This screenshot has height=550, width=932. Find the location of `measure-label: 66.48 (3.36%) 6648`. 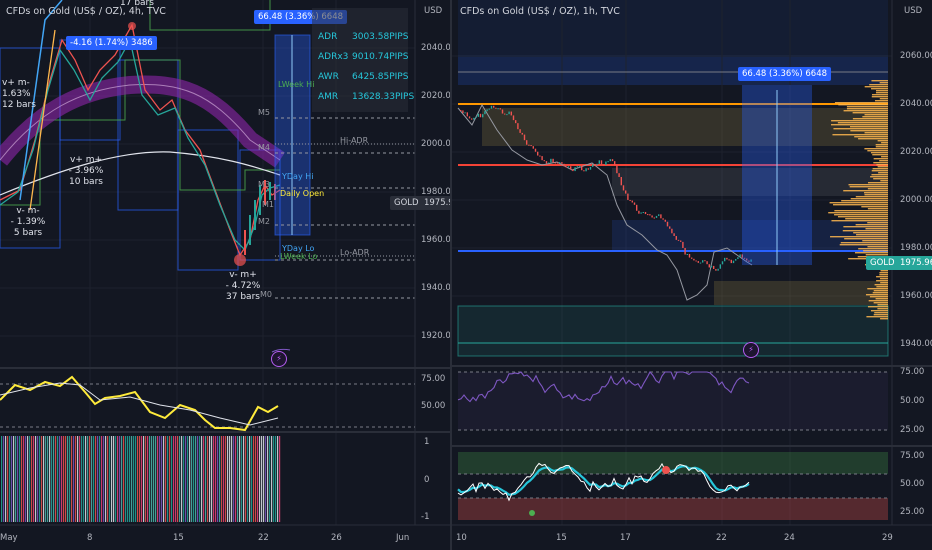

measure-label: 66.48 (3.36%) 6648 is located at coordinates (785, 74).